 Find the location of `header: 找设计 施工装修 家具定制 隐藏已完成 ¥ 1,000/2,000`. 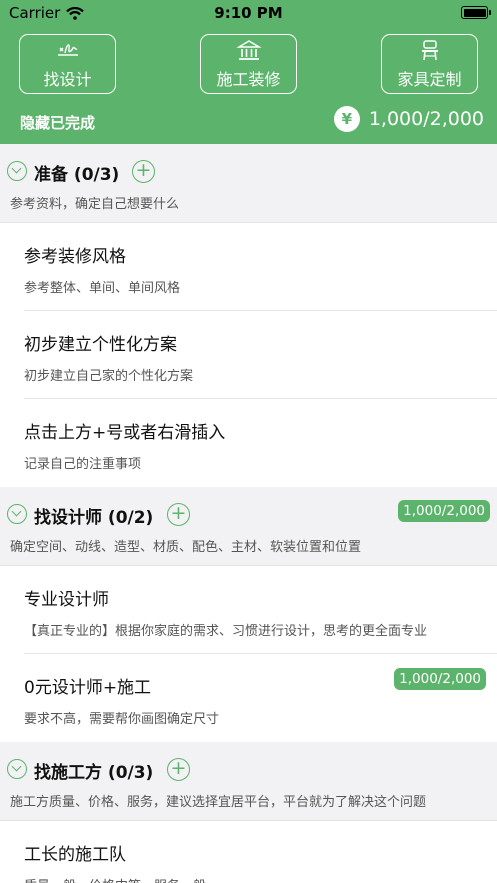

header: 找设计 施工装修 家具定制 隐藏已完成 ¥ 1,000/2,000 is located at coordinates (248, 85).